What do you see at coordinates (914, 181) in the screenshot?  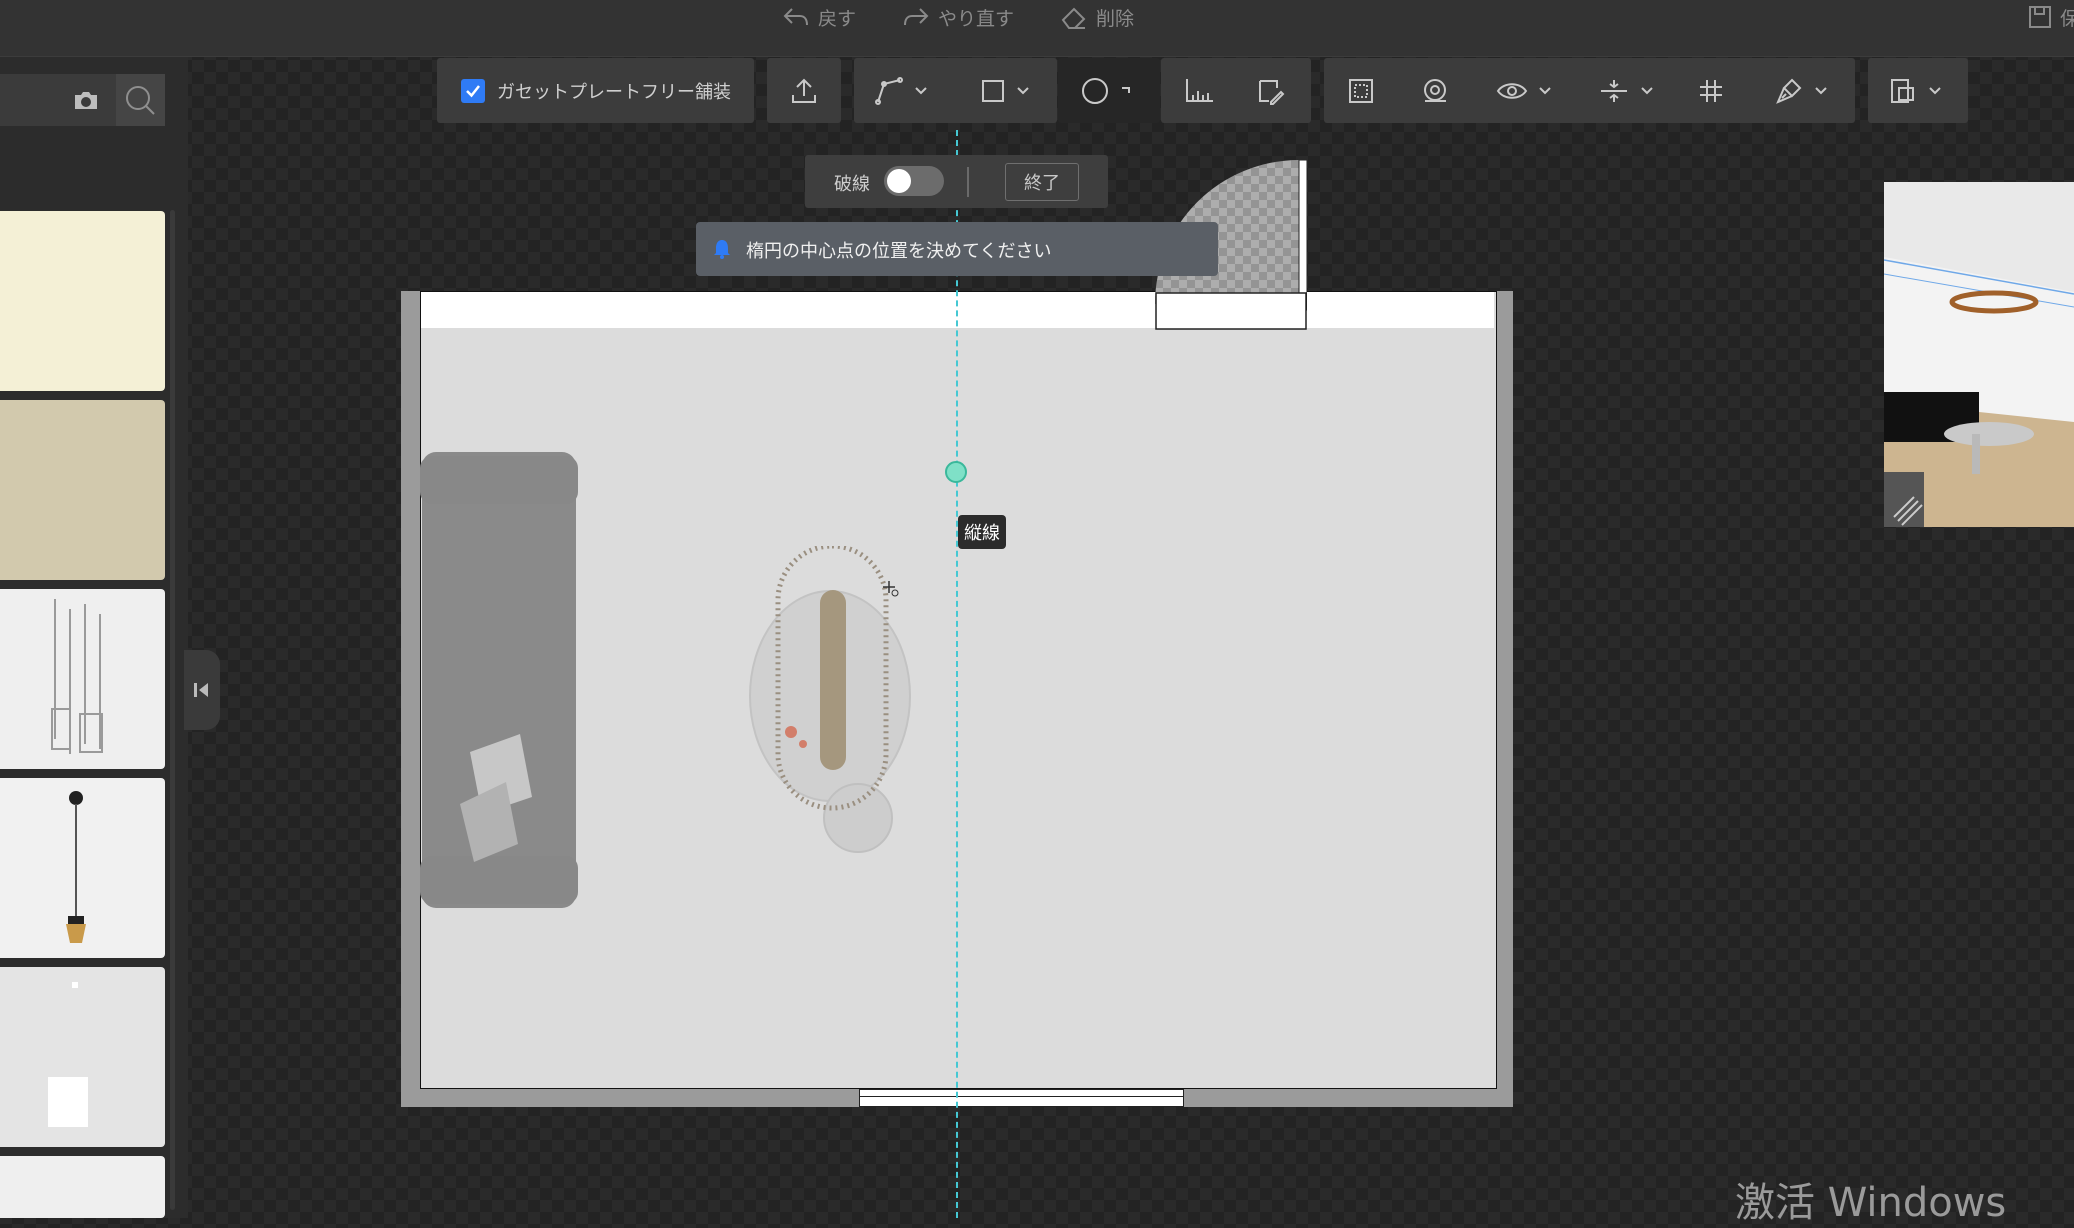 I see `dashed-line-toggle` at bounding box center [914, 181].